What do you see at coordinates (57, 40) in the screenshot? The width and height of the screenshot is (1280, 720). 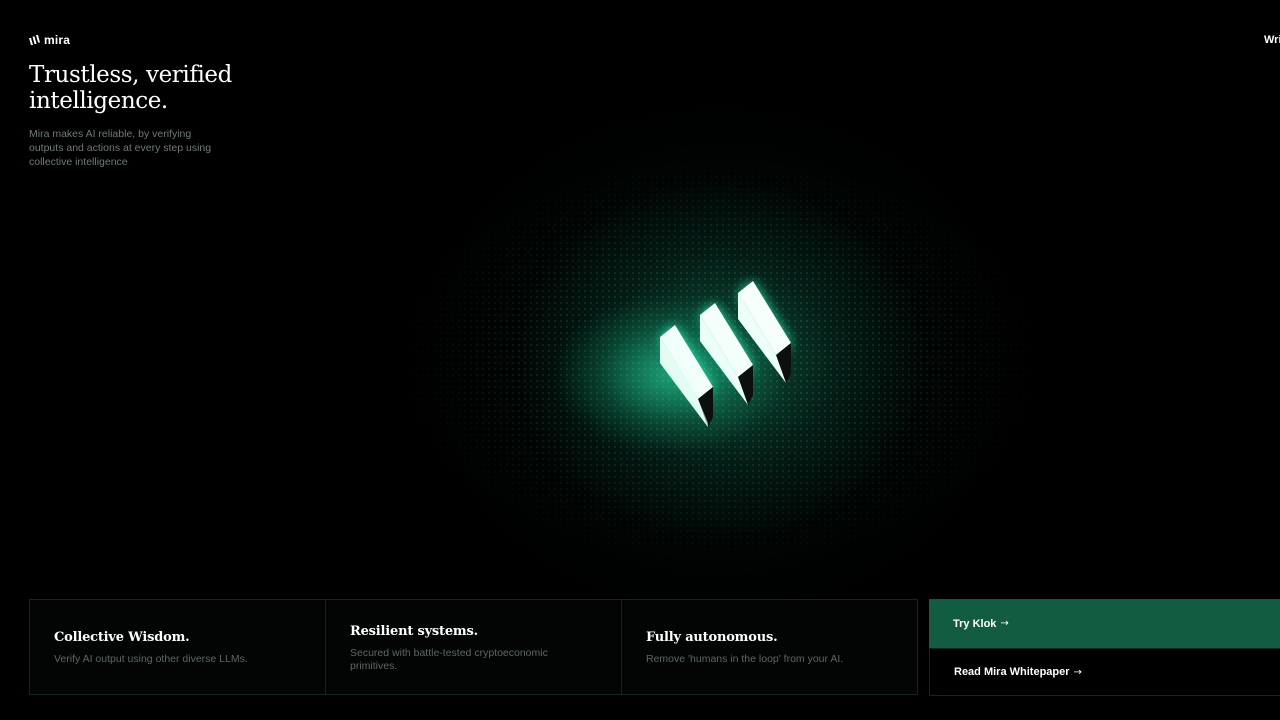 I see `logo-text: mira` at bounding box center [57, 40].